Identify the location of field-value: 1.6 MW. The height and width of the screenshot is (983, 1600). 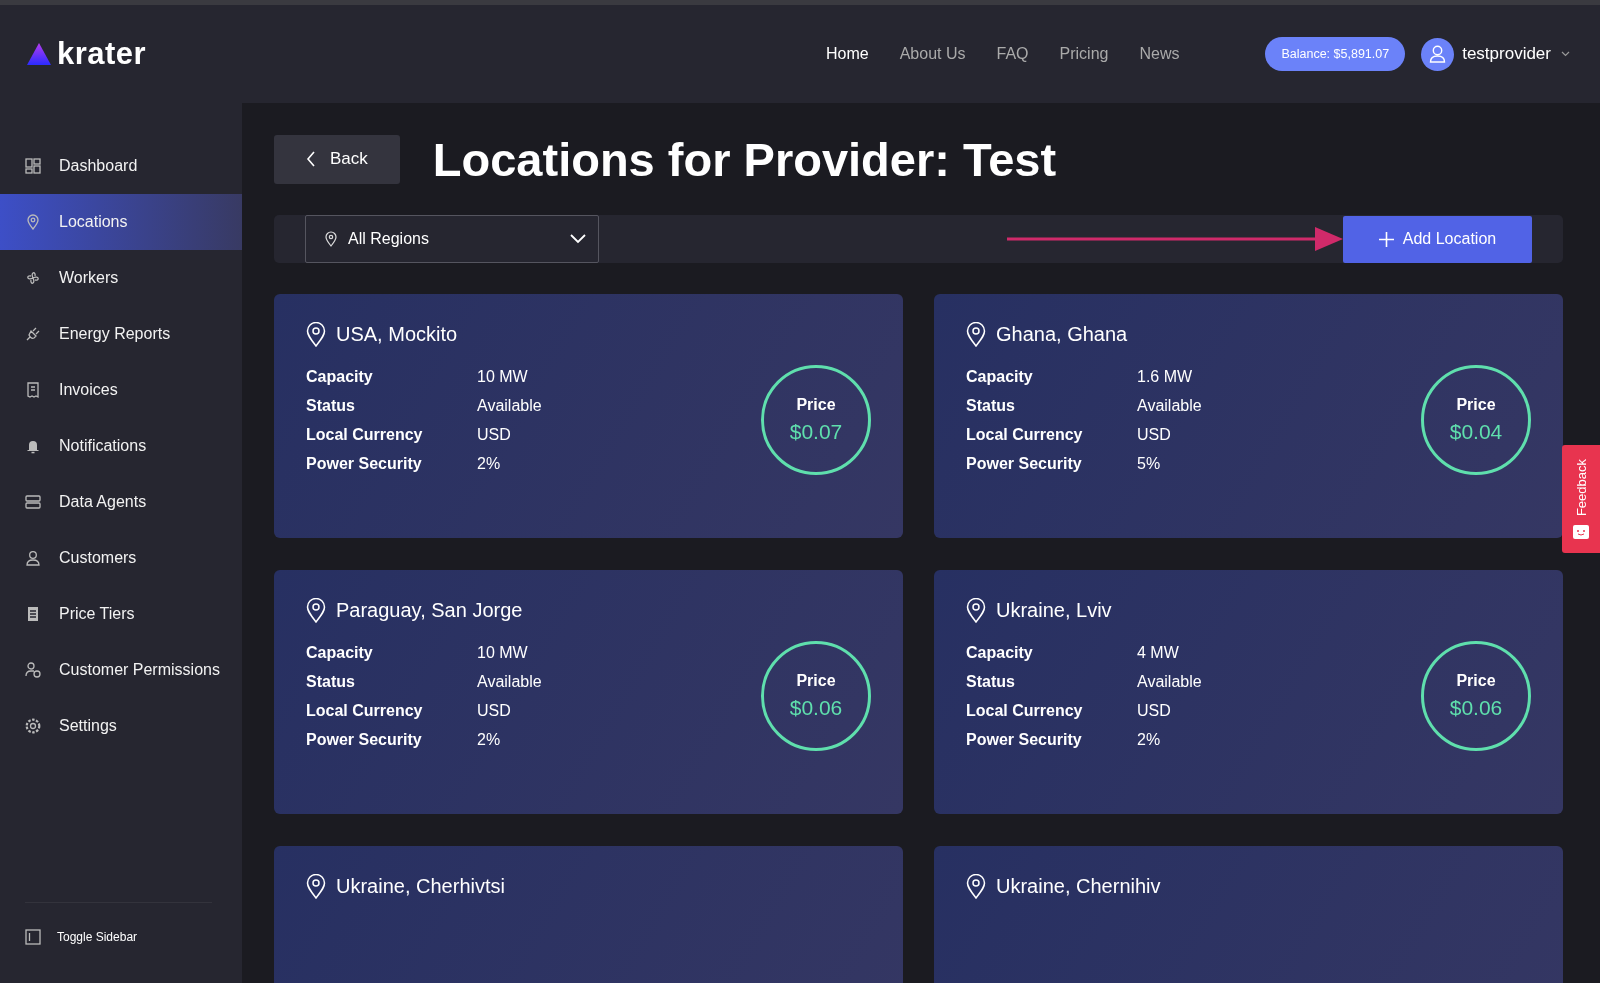
(1165, 376).